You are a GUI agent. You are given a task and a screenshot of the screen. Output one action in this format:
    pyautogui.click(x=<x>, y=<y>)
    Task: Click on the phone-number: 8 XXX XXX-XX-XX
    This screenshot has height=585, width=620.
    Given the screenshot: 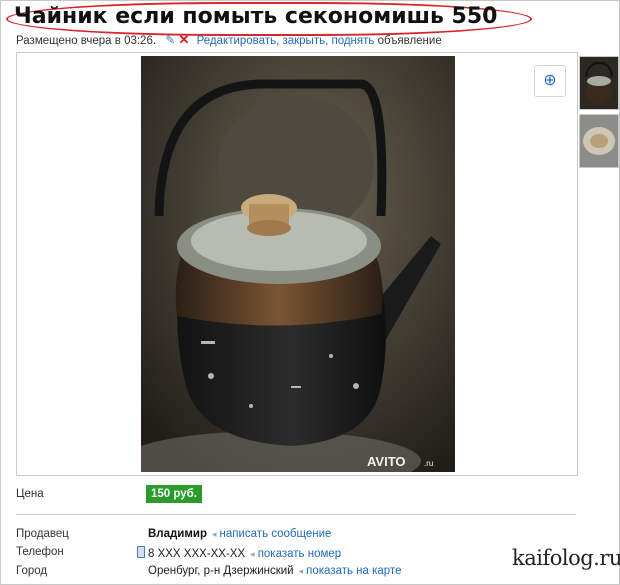 What is the action you would take?
    pyautogui.click(x=197, y=554)
    